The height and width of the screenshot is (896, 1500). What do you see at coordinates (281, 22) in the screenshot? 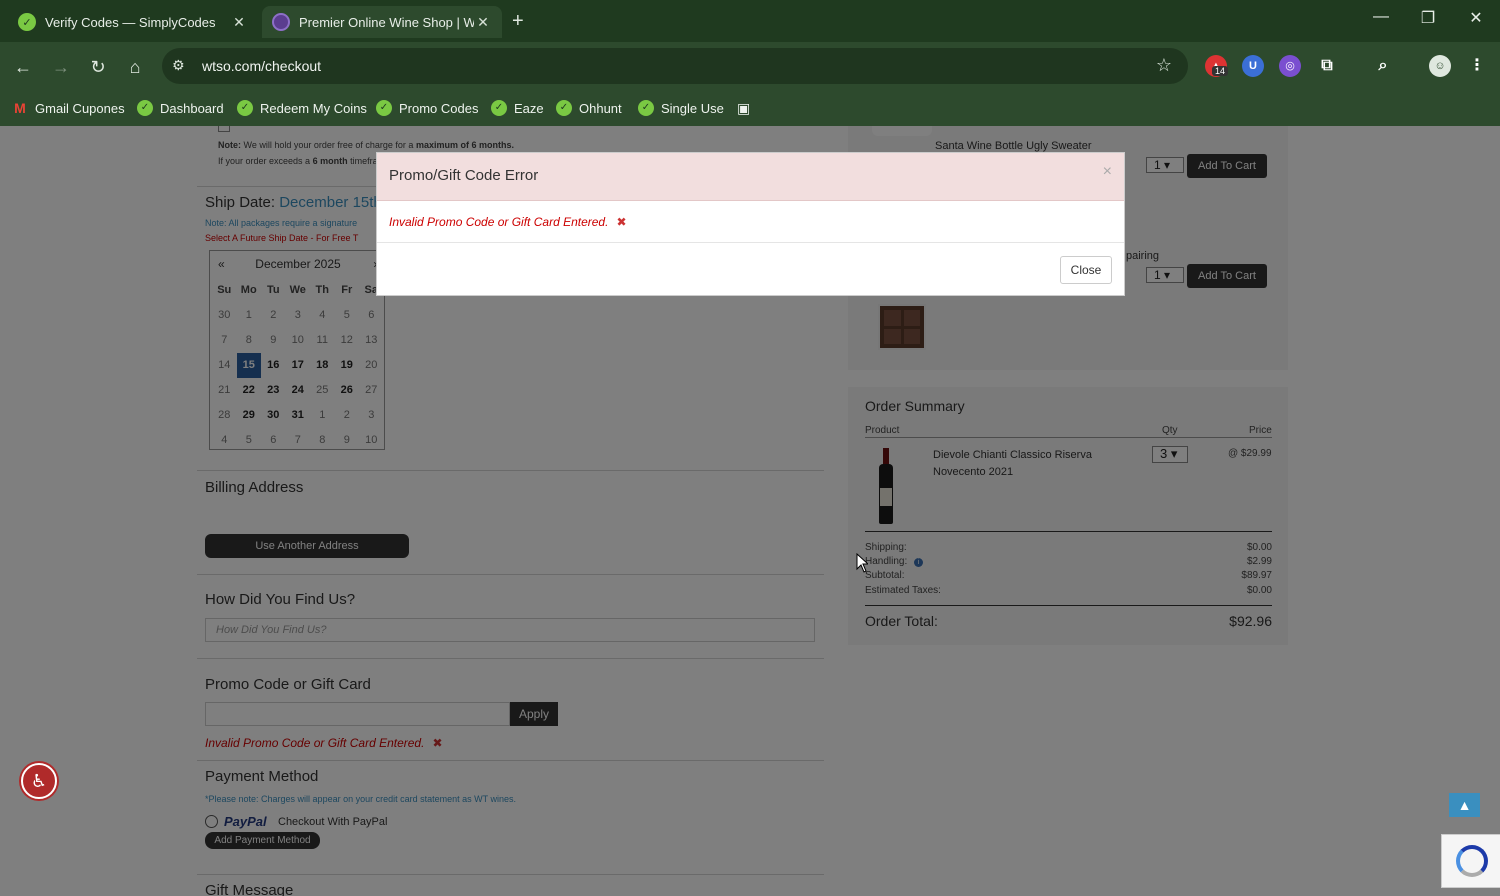
I see `wtso-favicon-icon` at bounding box center [281, 22].